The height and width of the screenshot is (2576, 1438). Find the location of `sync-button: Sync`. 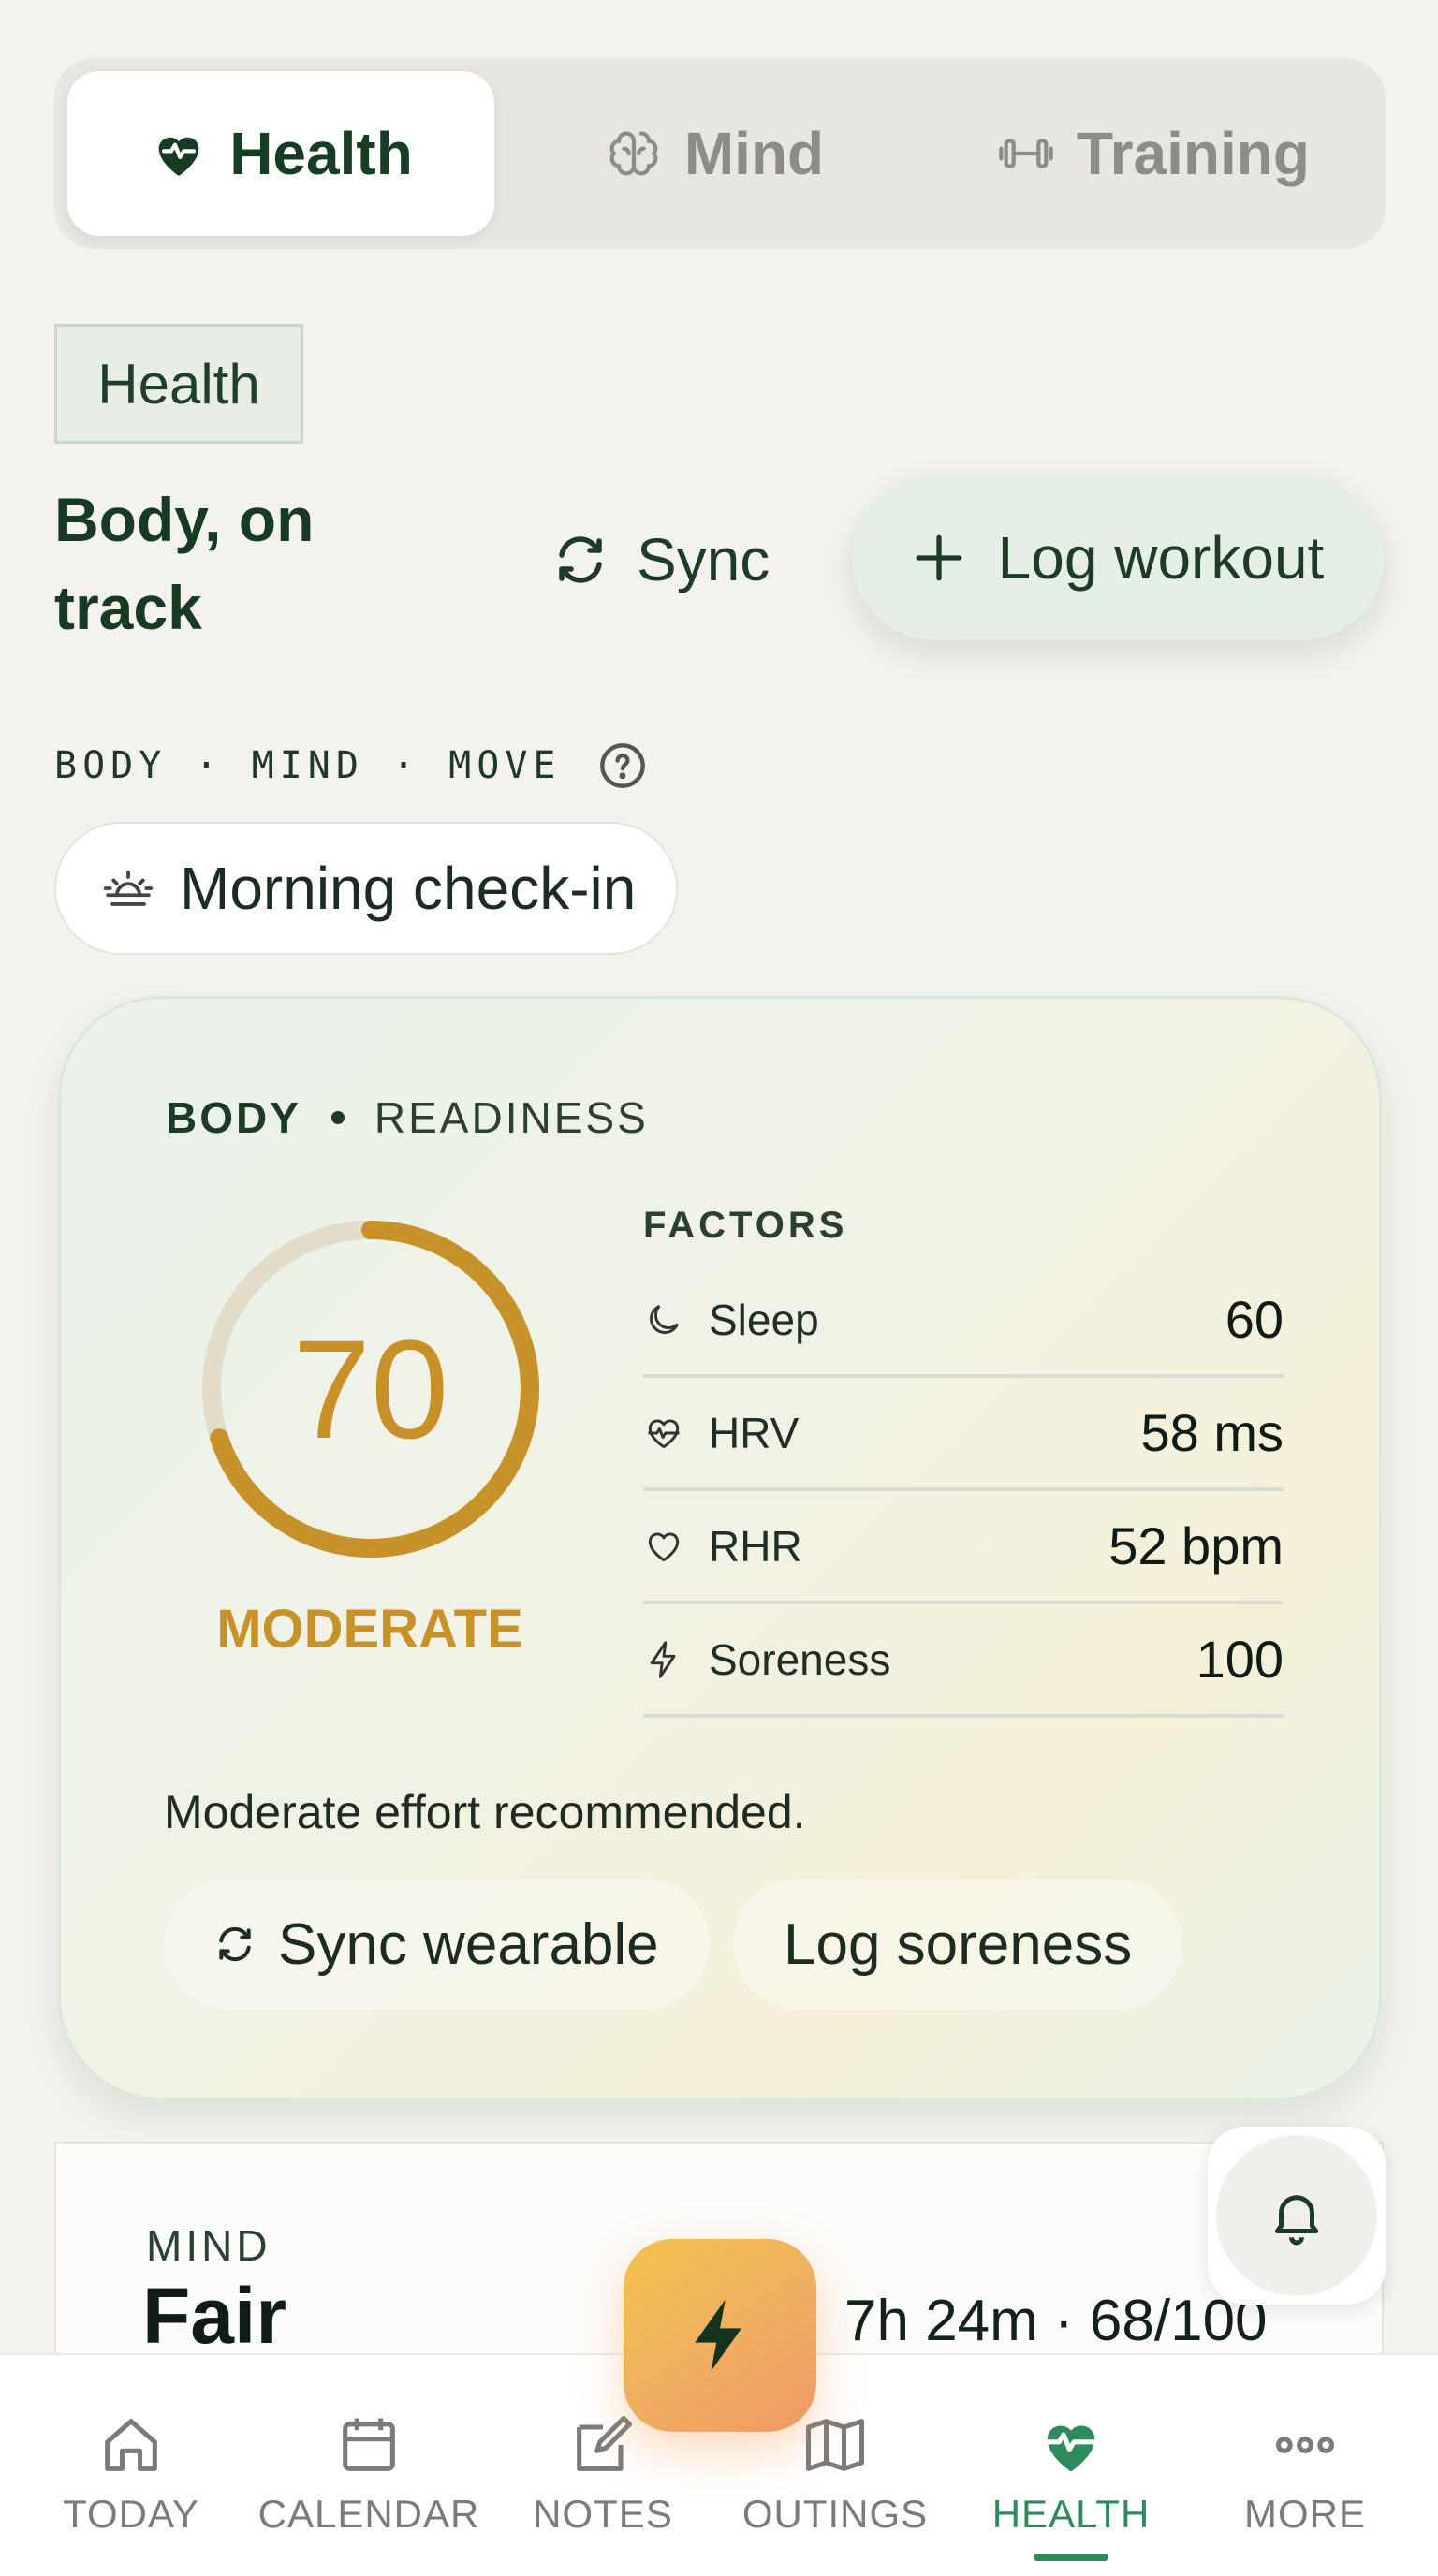

sync-button: Sync is located at coordinates (661, 560).